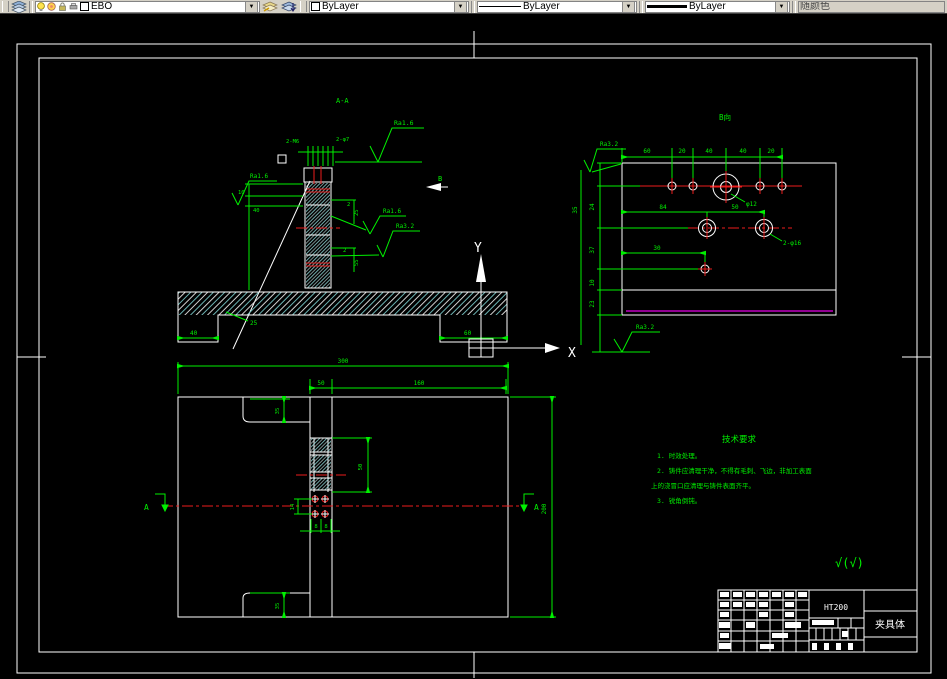  Describe the element at coordinates (667, 6) in the screenshot. I see `lineweight-sample` at that location.